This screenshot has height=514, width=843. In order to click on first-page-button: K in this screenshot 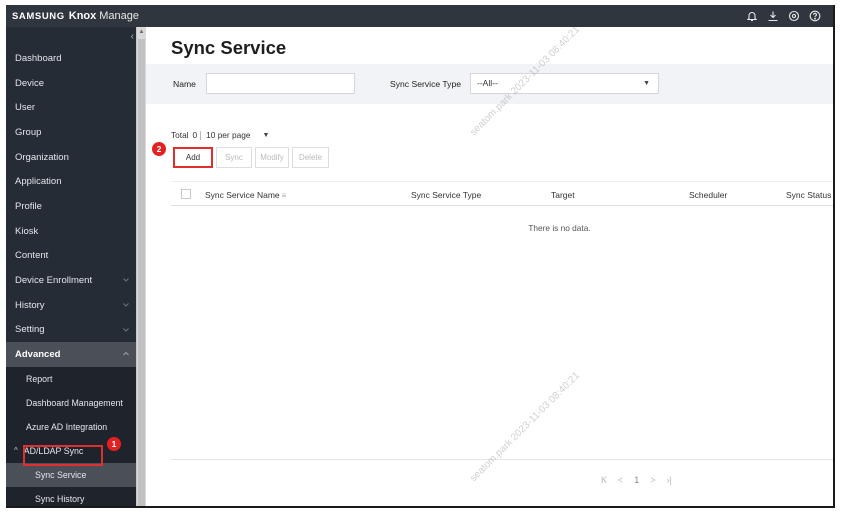, I will do `click(604, 480)`.